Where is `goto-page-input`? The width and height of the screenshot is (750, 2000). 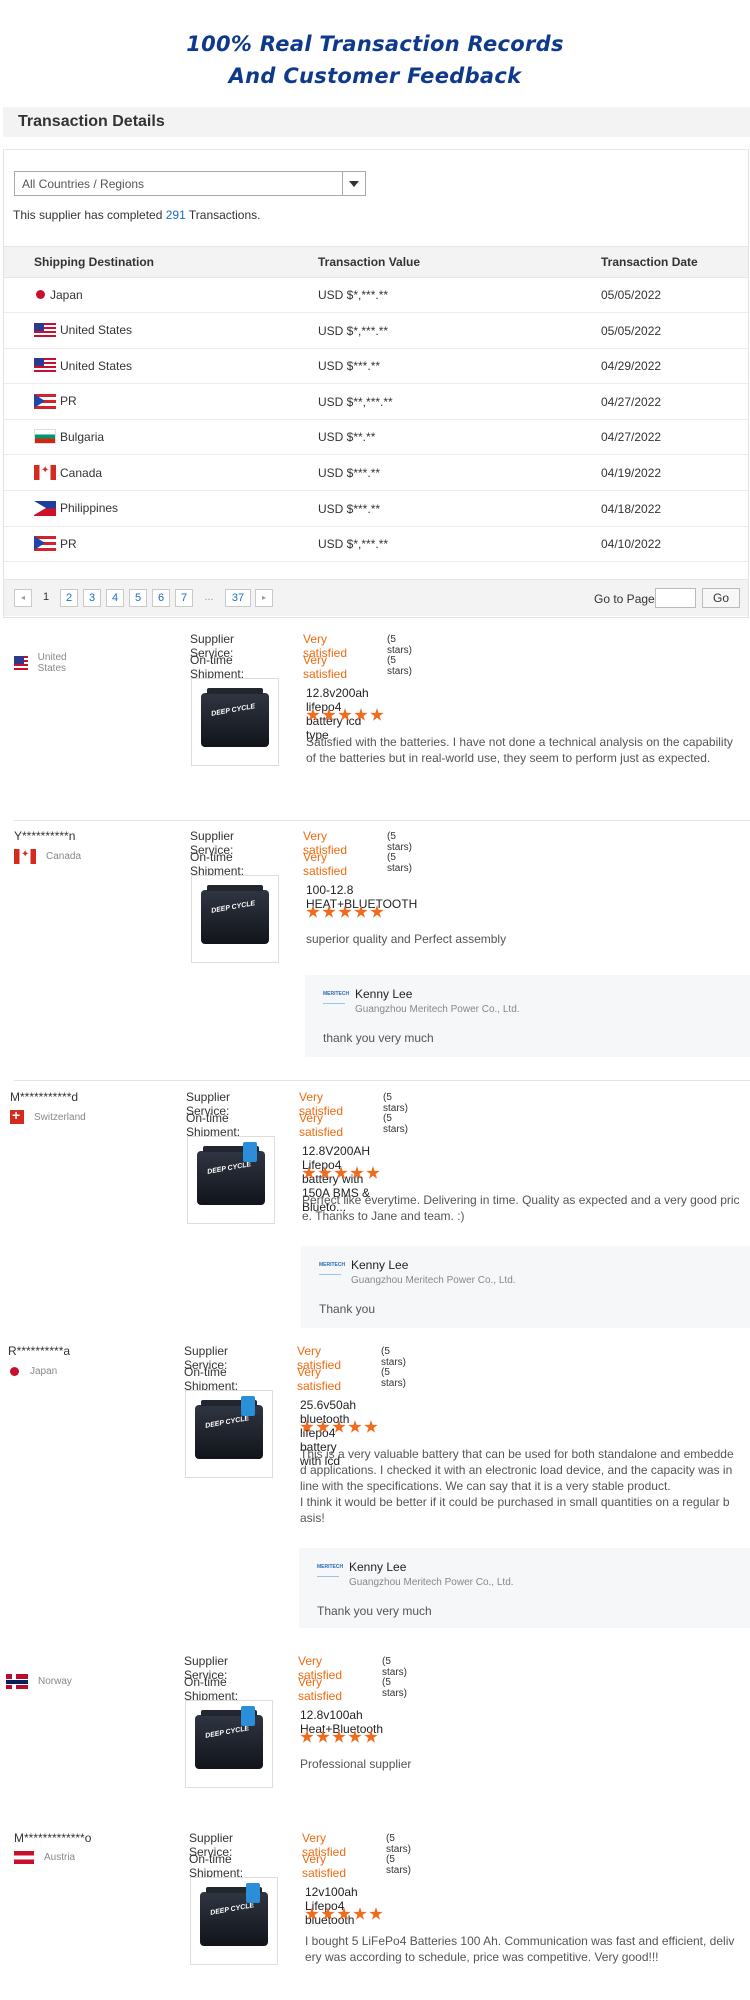
goto-page-input is located at coordinates (675, 598).